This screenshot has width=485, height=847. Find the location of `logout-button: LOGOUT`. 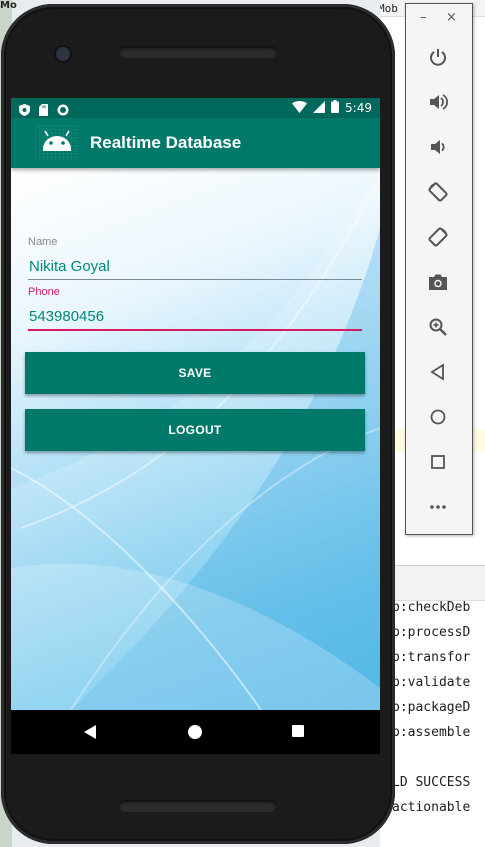

logout-button: LOGOUT is located at coordinates (195, 430).